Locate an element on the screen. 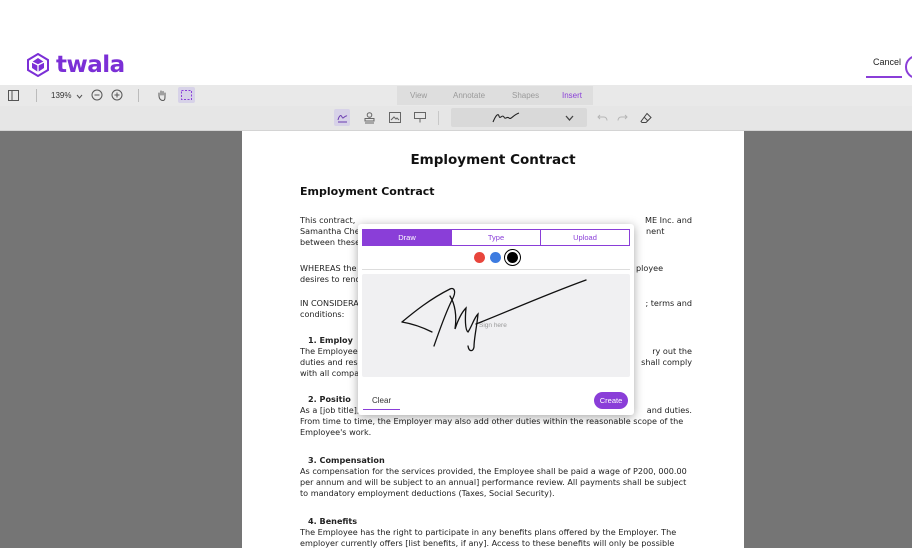 The width and height of the screenshot is (912, 549). text-field-icon is located at coordinates (420, 117).